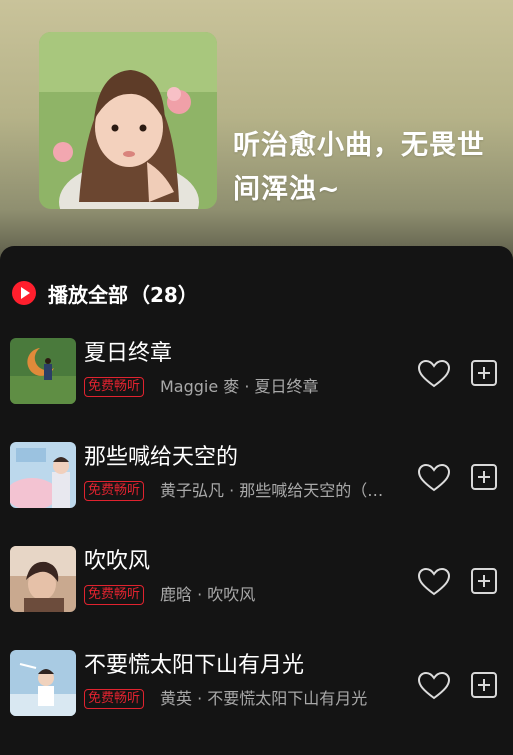 The image size is (513, 755). I want to click on play-circle-icon, so click(24, 293).